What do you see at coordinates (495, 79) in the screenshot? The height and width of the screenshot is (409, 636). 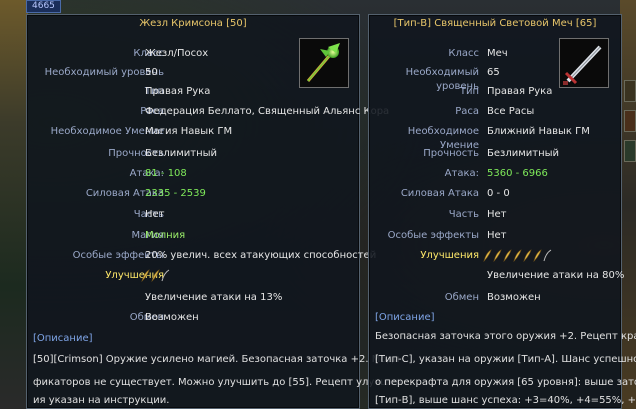 I see `row-level: Необходимый уровень 65` at bounding box center [495, 79].